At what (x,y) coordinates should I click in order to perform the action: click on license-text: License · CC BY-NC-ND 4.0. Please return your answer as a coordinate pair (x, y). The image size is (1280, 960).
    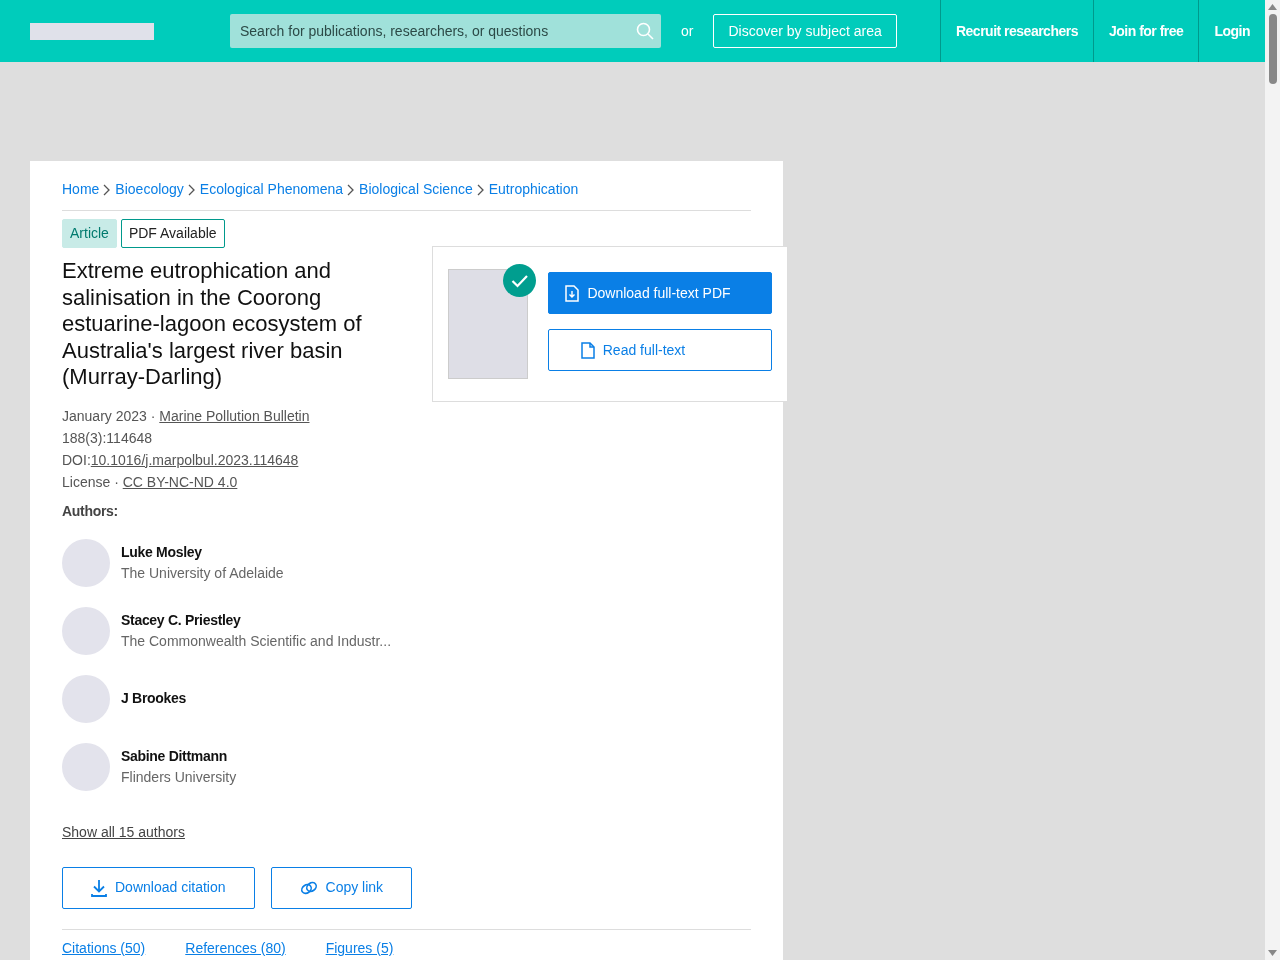
    Looking at the image, I should click on (150, 482).